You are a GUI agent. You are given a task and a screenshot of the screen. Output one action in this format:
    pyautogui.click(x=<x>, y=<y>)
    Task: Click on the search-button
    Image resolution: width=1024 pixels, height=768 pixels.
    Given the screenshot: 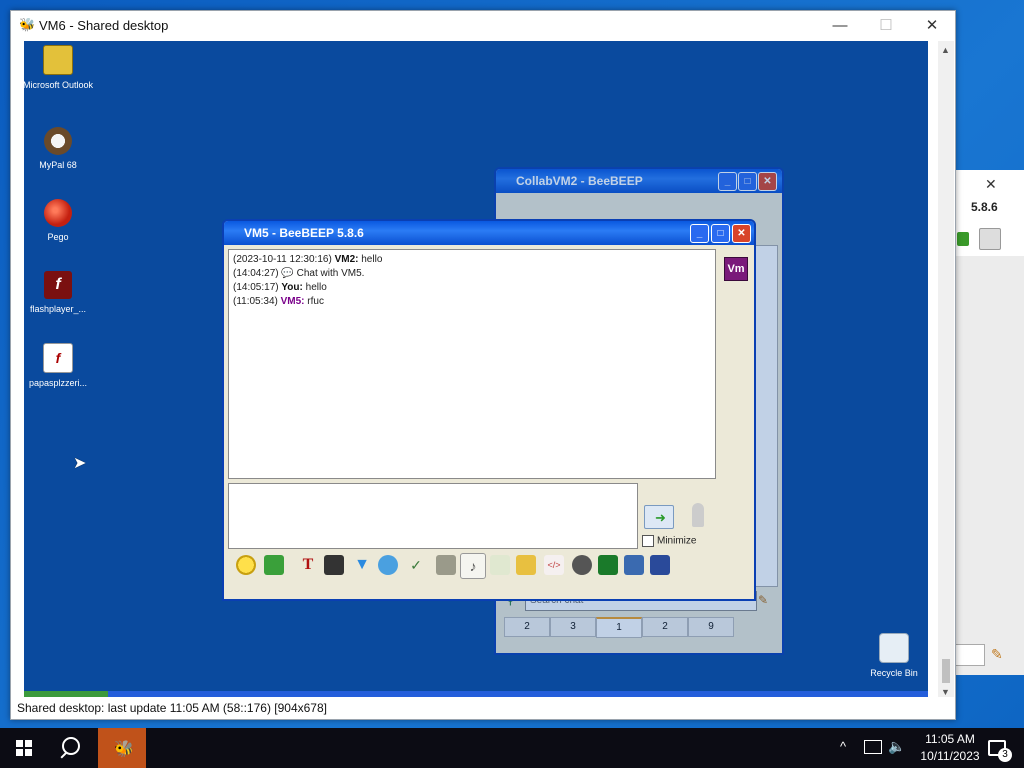 What is the action you would take?
    pyautogui.click(x=72, y=748)
    